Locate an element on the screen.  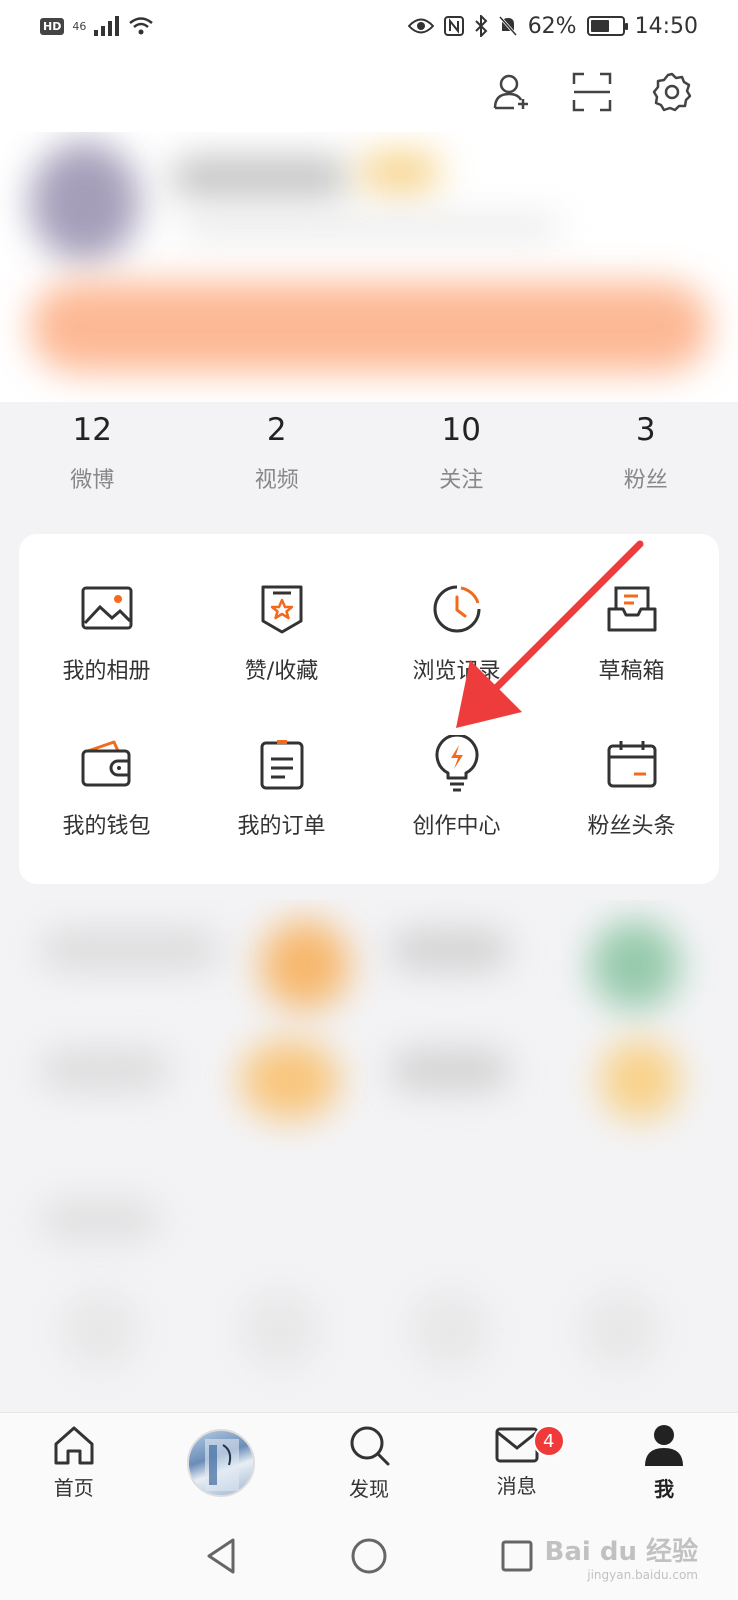
book-avatar is located at coordinates (221, 1462).